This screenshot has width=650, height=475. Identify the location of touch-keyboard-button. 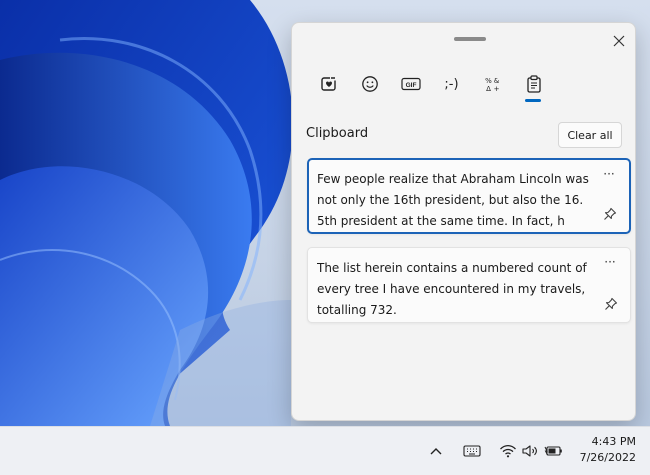
(472, 451).